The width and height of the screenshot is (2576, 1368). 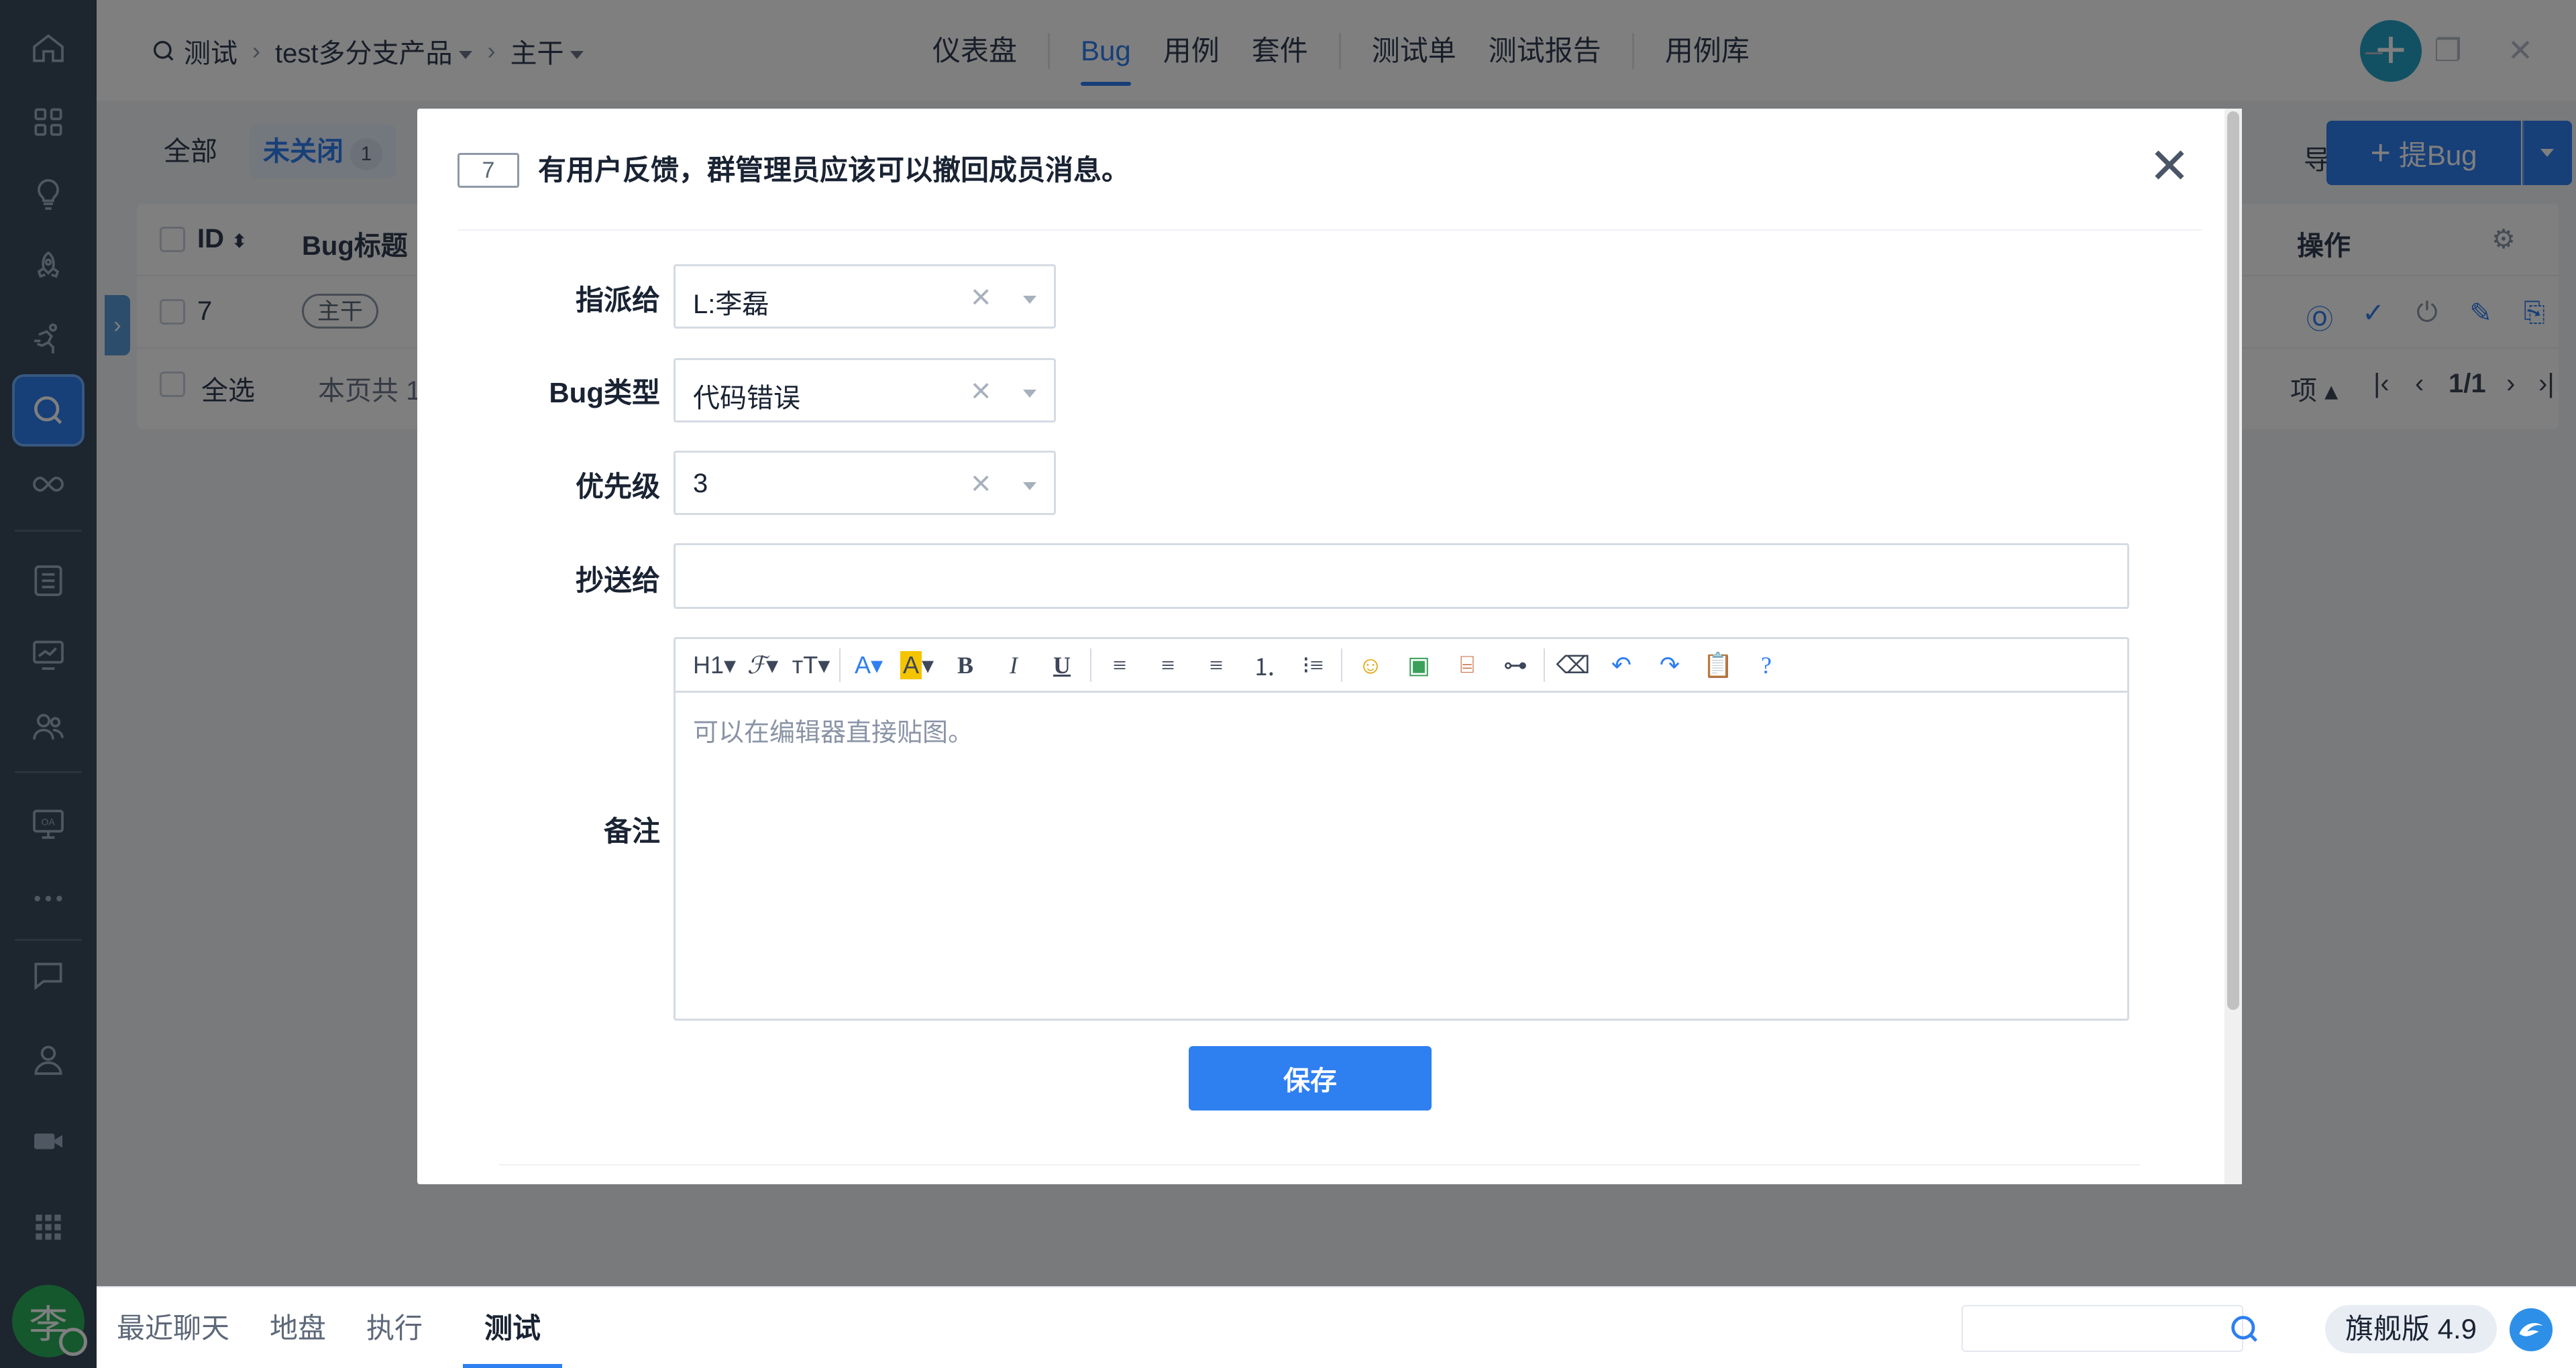 What do you see at coordinates (1370, 665) in the screenshot?
I see `emoji-icon: ☺` at bounding box center [1370, 665].